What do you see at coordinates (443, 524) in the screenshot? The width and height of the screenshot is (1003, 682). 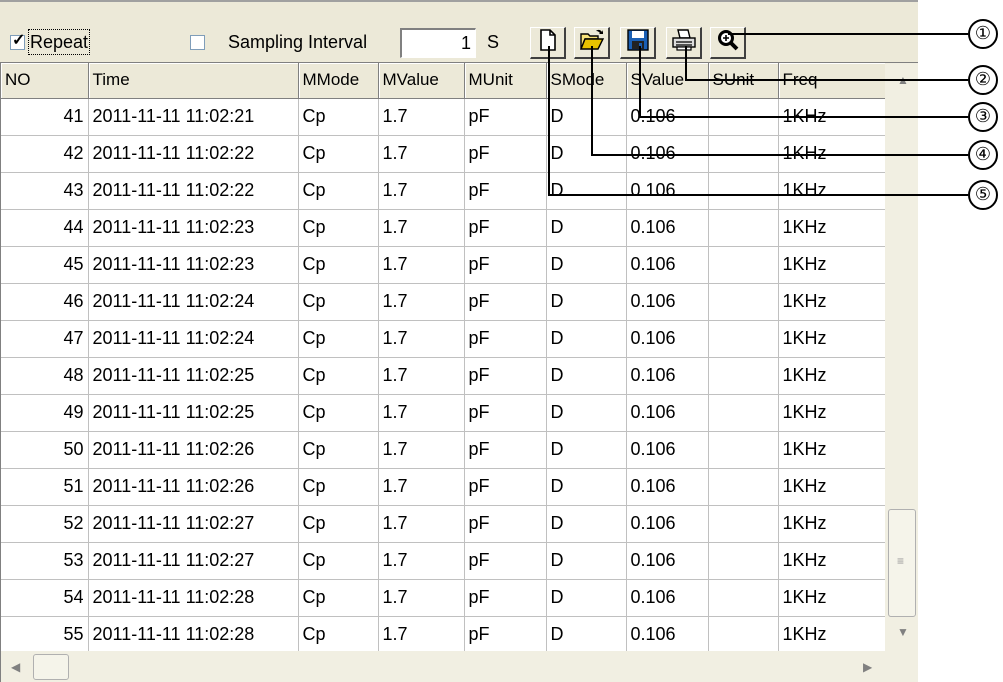 I see `table-row: 52 2011-11-11 11:02:27 Cp 1.7 pF D 0.106 1KHz` at bounding box center [443, 524].